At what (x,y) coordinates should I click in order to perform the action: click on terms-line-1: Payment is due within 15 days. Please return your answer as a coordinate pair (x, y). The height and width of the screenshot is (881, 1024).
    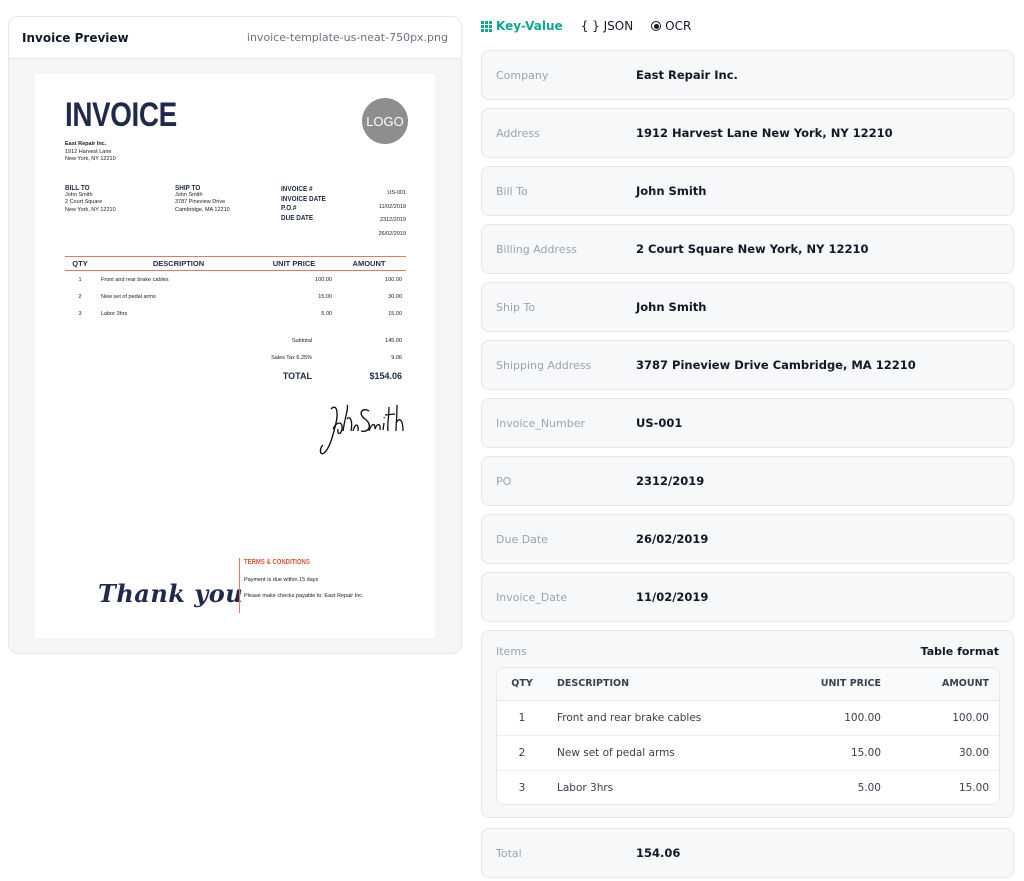
    Looking at the image, I should click on (281, 580).